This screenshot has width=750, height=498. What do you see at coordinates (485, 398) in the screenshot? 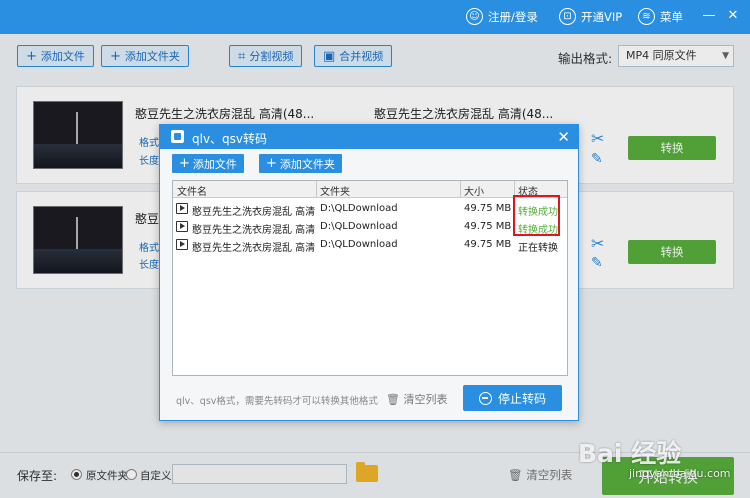
I see `minus-circle-icon` at bounding box center [485, 398].